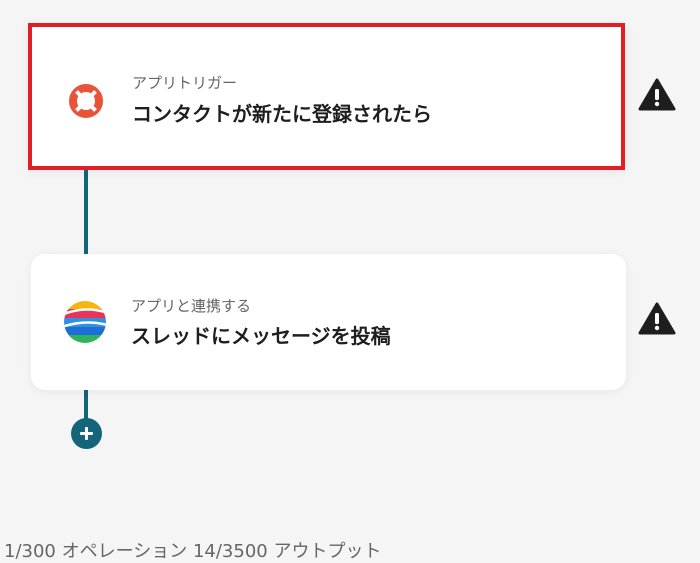  Describe the element at coordinates (193, 551) in the screenshot. I see `usage-summary: 1/300 オペレーション 14/3500 アウトプット` at that location.